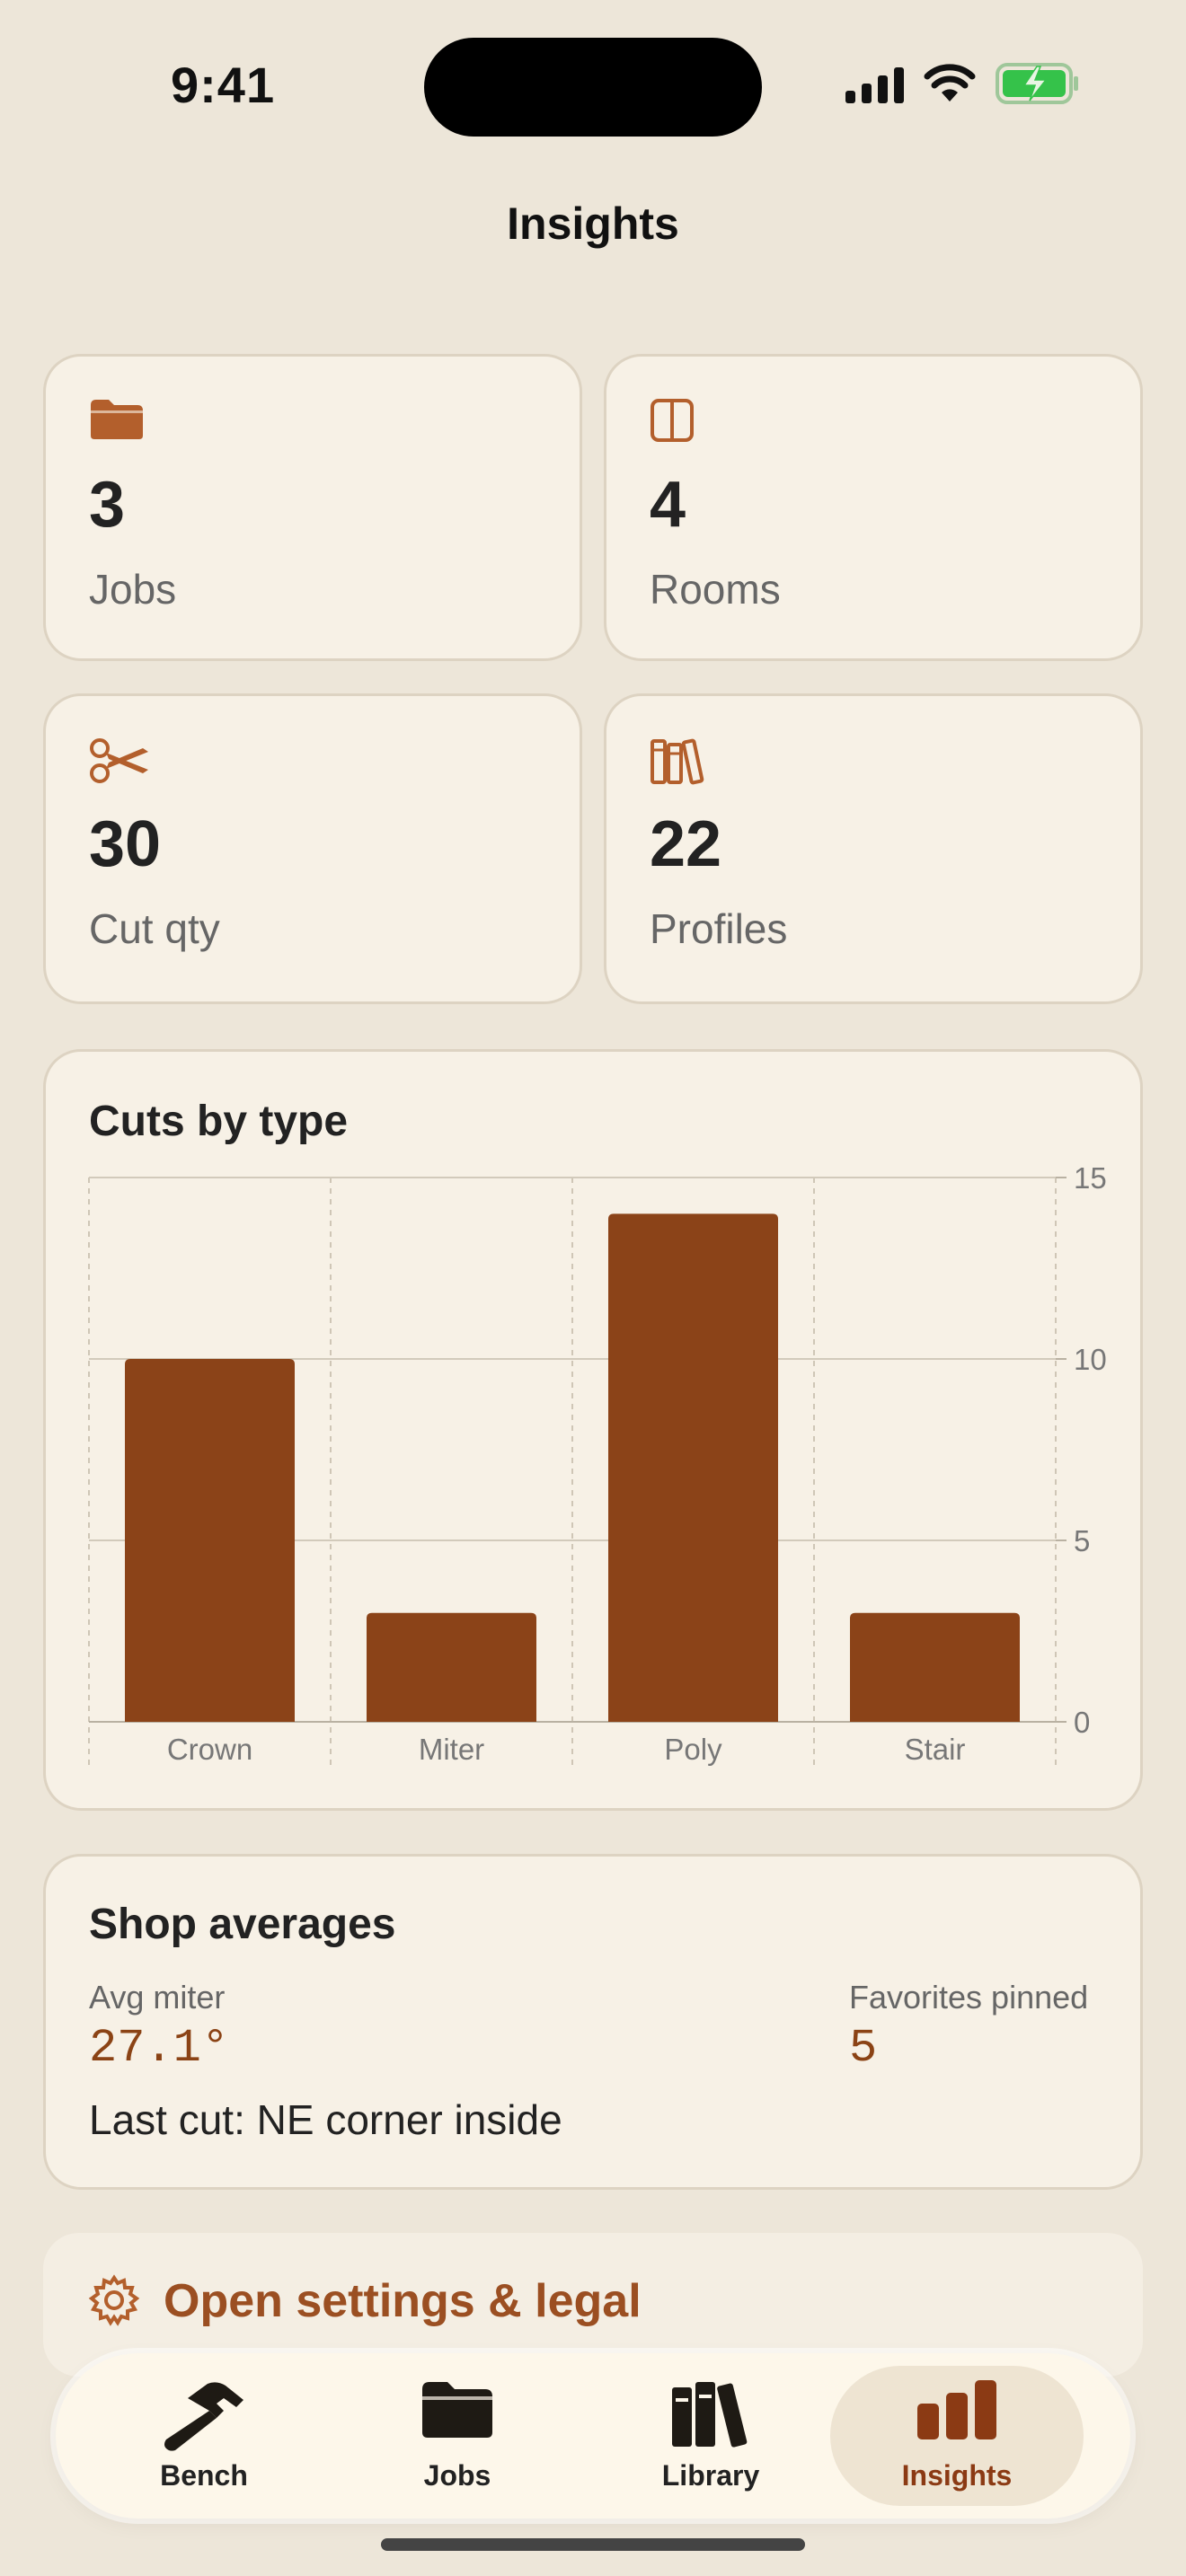  I want to click on stat-value: 4, so click(668, 505).